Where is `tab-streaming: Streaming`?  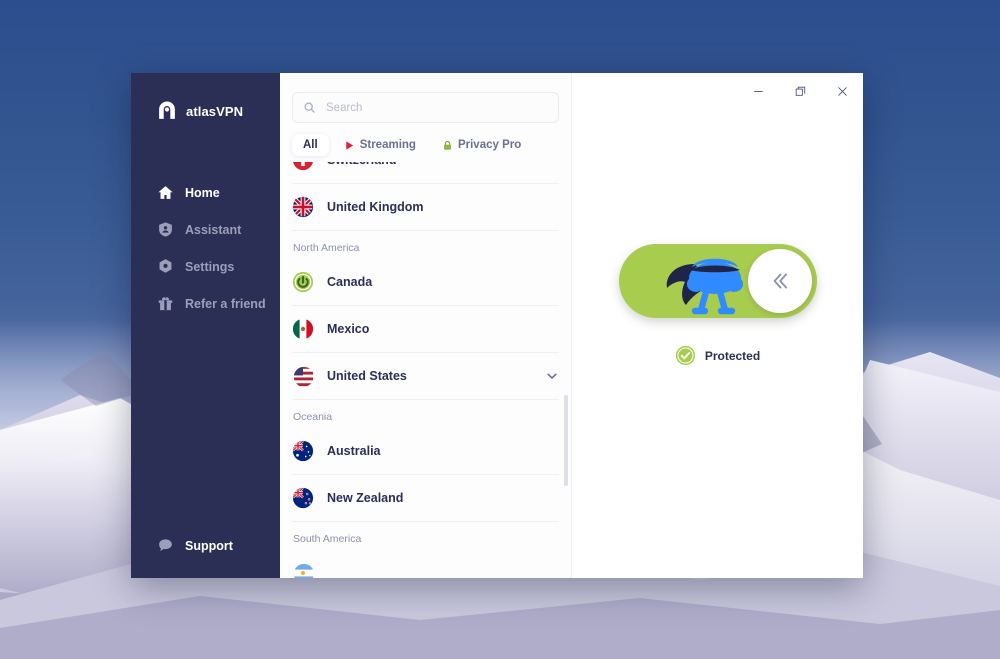 tab-streaming: Streaming is located at coordinates (380, 145).